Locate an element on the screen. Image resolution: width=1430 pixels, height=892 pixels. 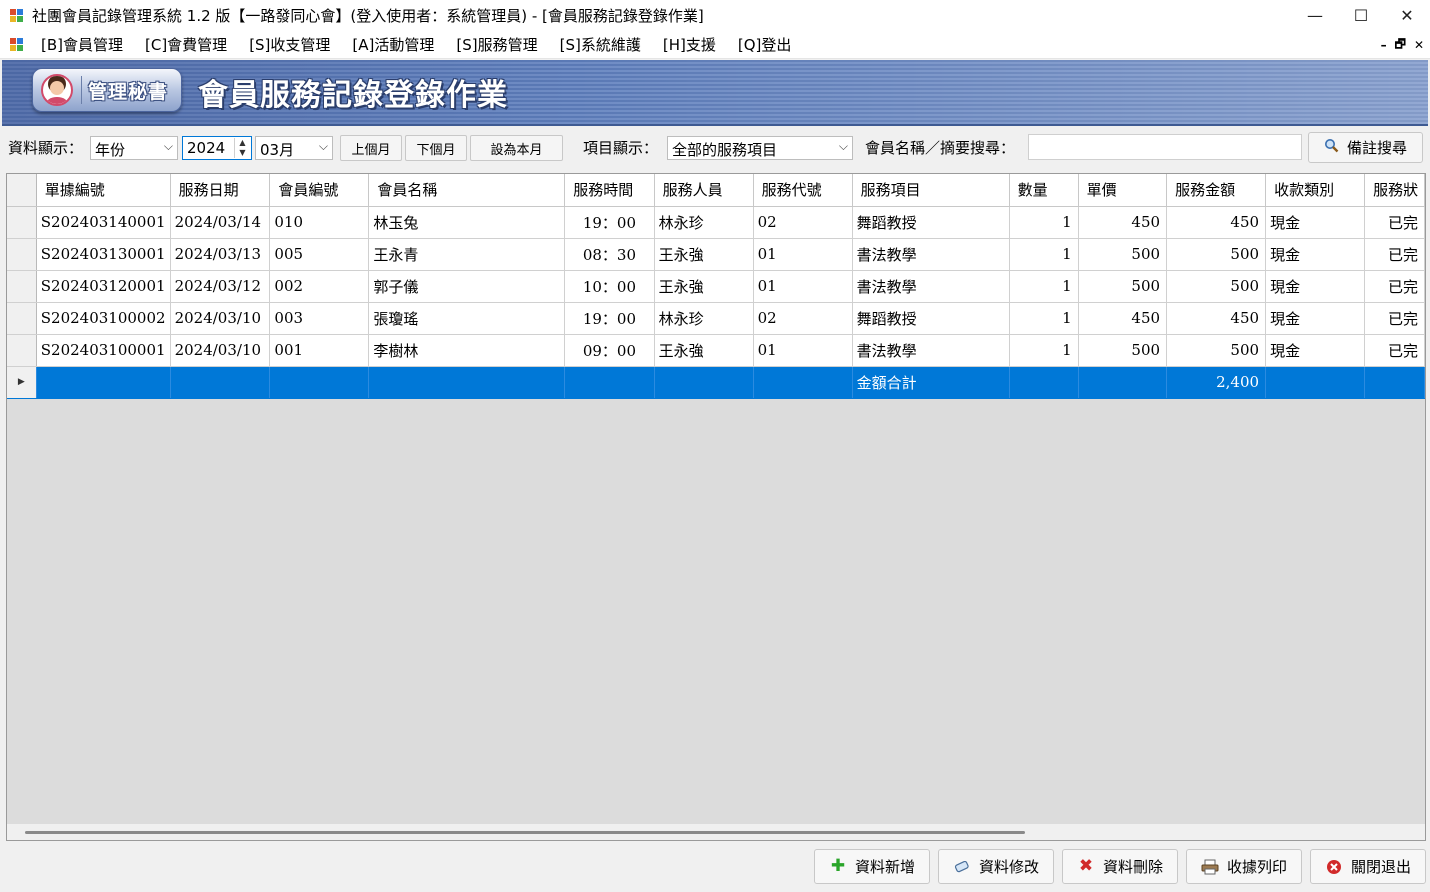
menu-help: [H]支援 is located at coordinates (689, 45).